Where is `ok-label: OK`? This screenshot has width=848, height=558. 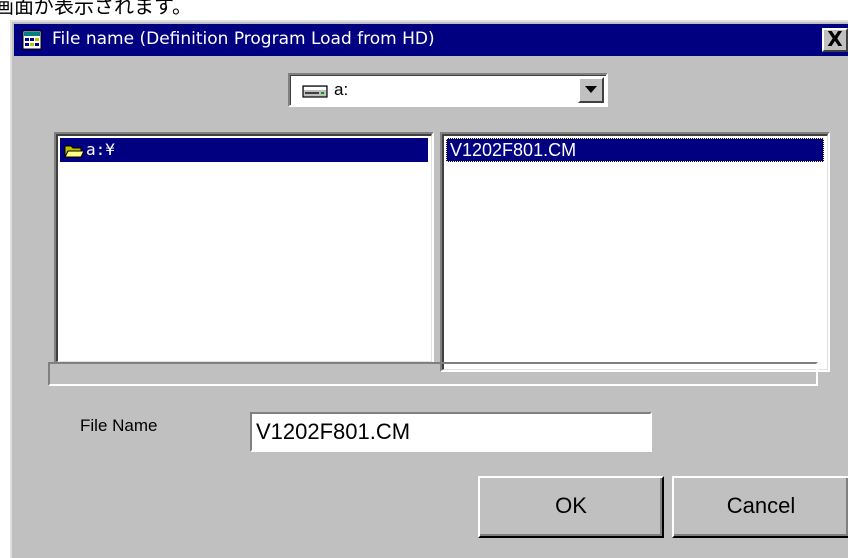
ok-label: OK is located at coordinates (571, 505).